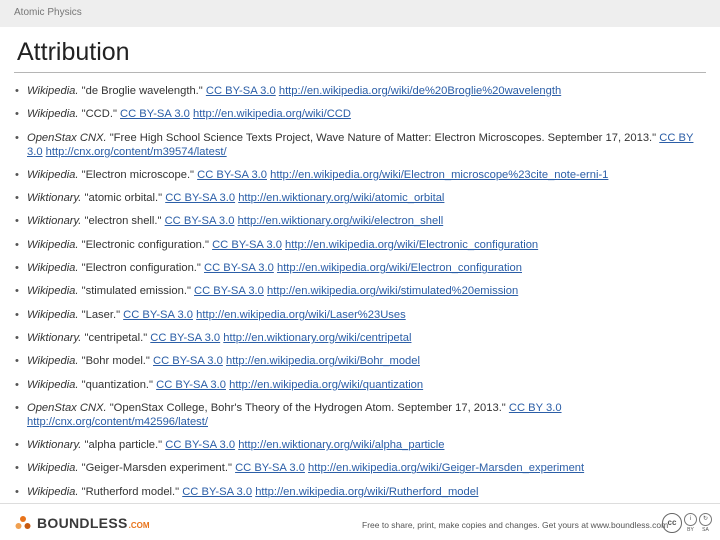 This screenshot has height=540, width=720. I want to click on attribution-title: "Rutherford model.", so click(130, 491).